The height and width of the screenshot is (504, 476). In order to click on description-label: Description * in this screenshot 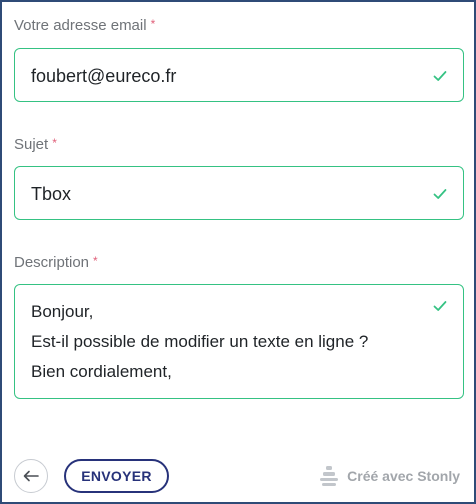, I will do `click(56, 262)`.